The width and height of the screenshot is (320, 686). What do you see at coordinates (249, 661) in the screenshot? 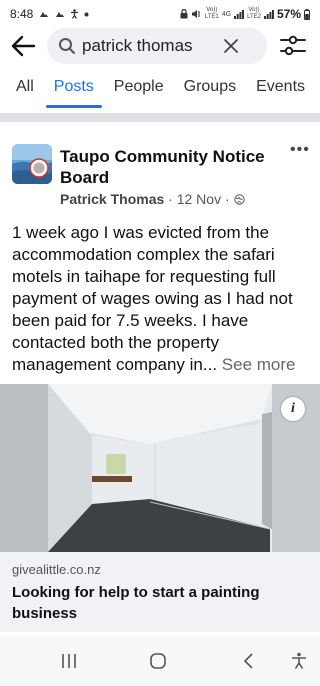
I see `back-icon` at bounding box center [249, 661].